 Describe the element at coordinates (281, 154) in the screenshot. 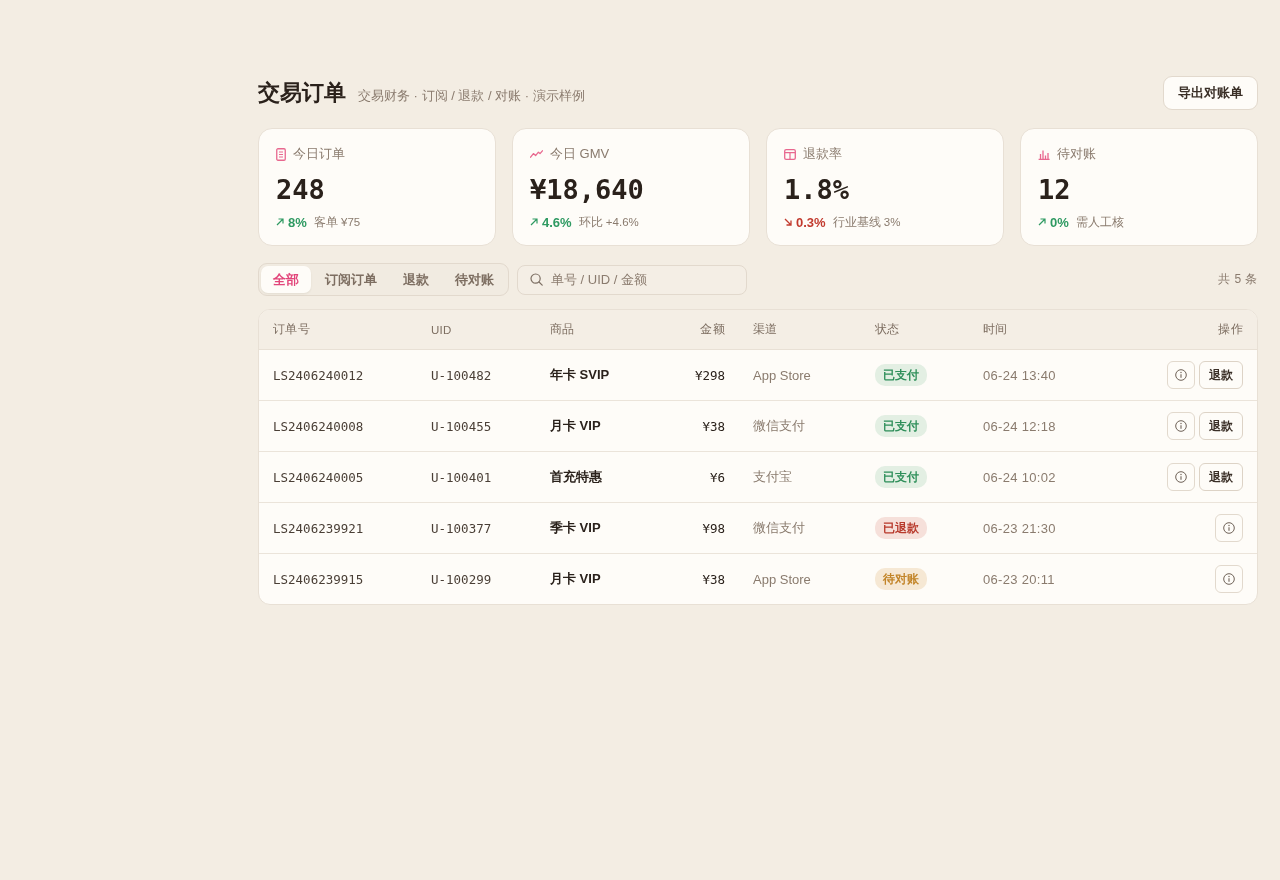

I see `document-icon` at that location.